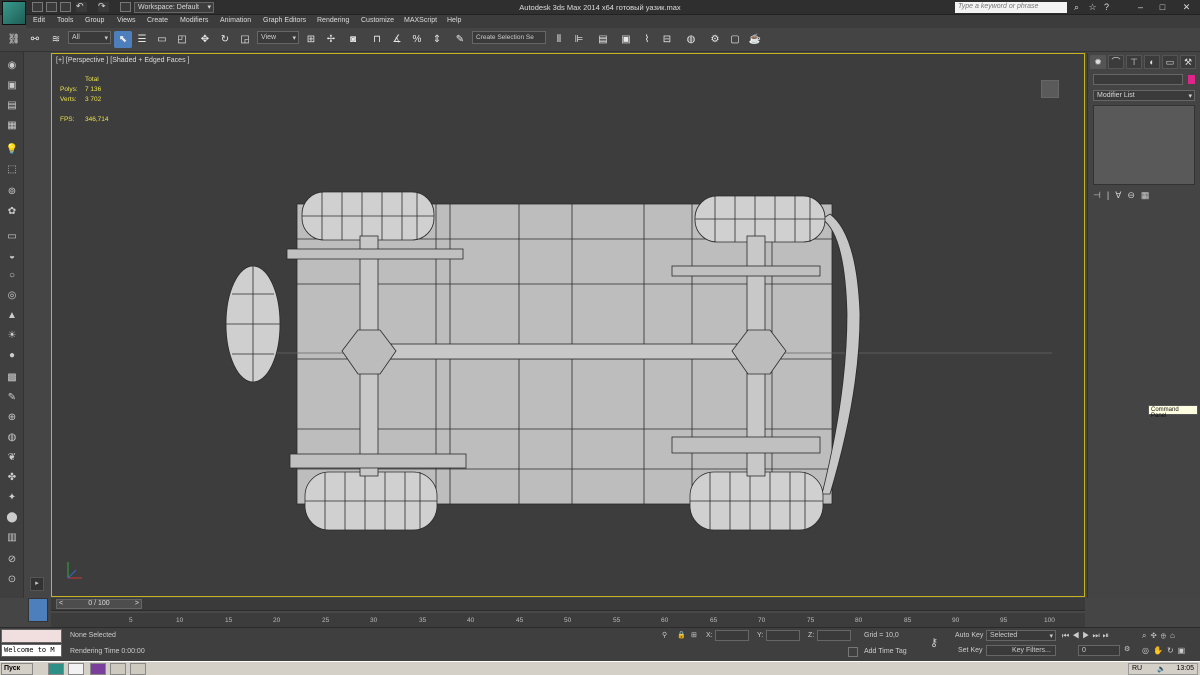 Image resolution: width=1200 pixels, height=675 pixels. I want to click on hierarchy-tab-icon: ⊤, so click(1134, 62).